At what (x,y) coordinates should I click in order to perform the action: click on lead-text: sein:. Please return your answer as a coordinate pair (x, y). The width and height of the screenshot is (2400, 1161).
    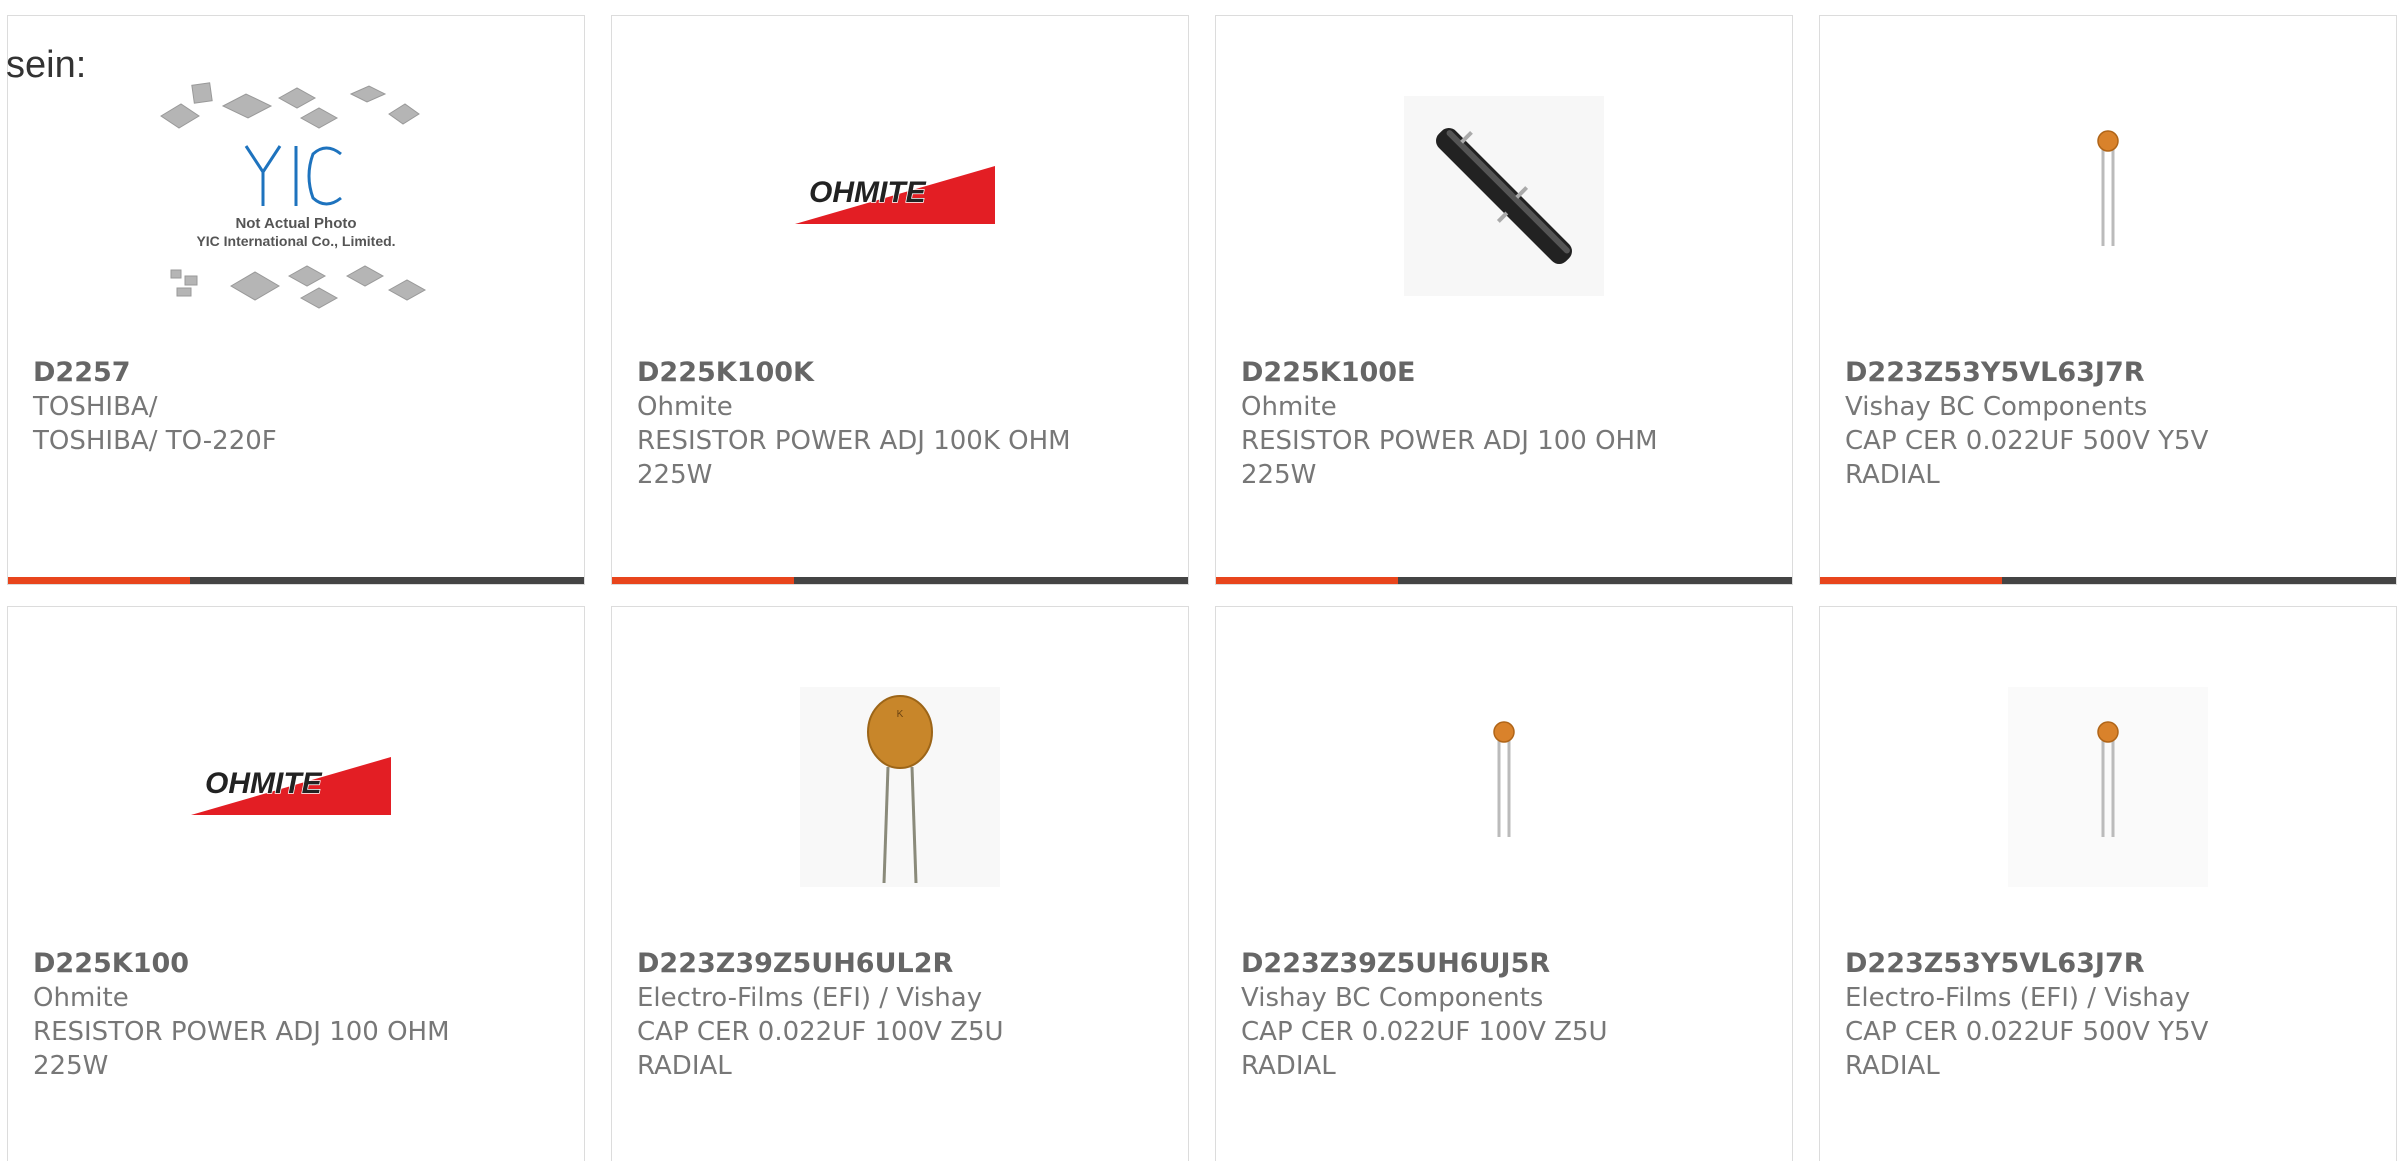
    Looking at the image, I should click on (46, 65).